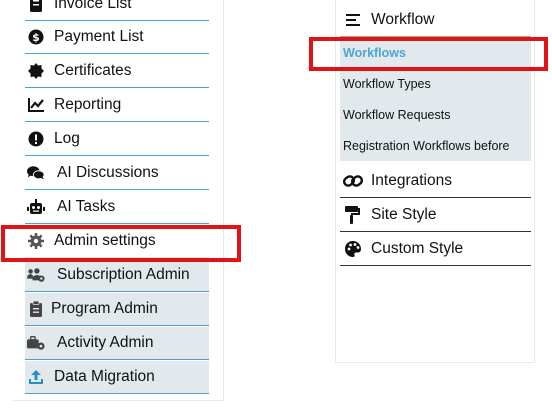 This screenshot has height=408, width=552. I want to click on menu-item-reporting: Reporting, so click(117, 105).